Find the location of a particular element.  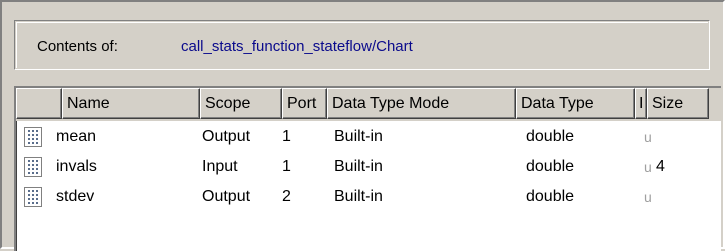

table-row: invals Input 1 Built-in double u 4 is located at coordinates (368, 167).